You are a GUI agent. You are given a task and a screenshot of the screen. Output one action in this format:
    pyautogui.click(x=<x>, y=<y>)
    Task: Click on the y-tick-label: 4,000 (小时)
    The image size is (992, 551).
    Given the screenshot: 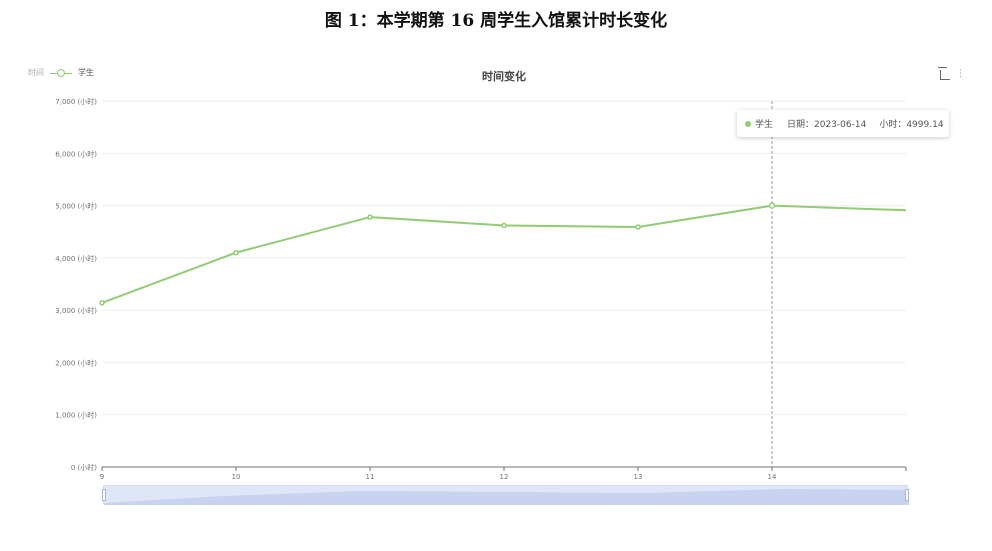 What is the action you would take?
    pyautogui.click(x=76, y=258)
    